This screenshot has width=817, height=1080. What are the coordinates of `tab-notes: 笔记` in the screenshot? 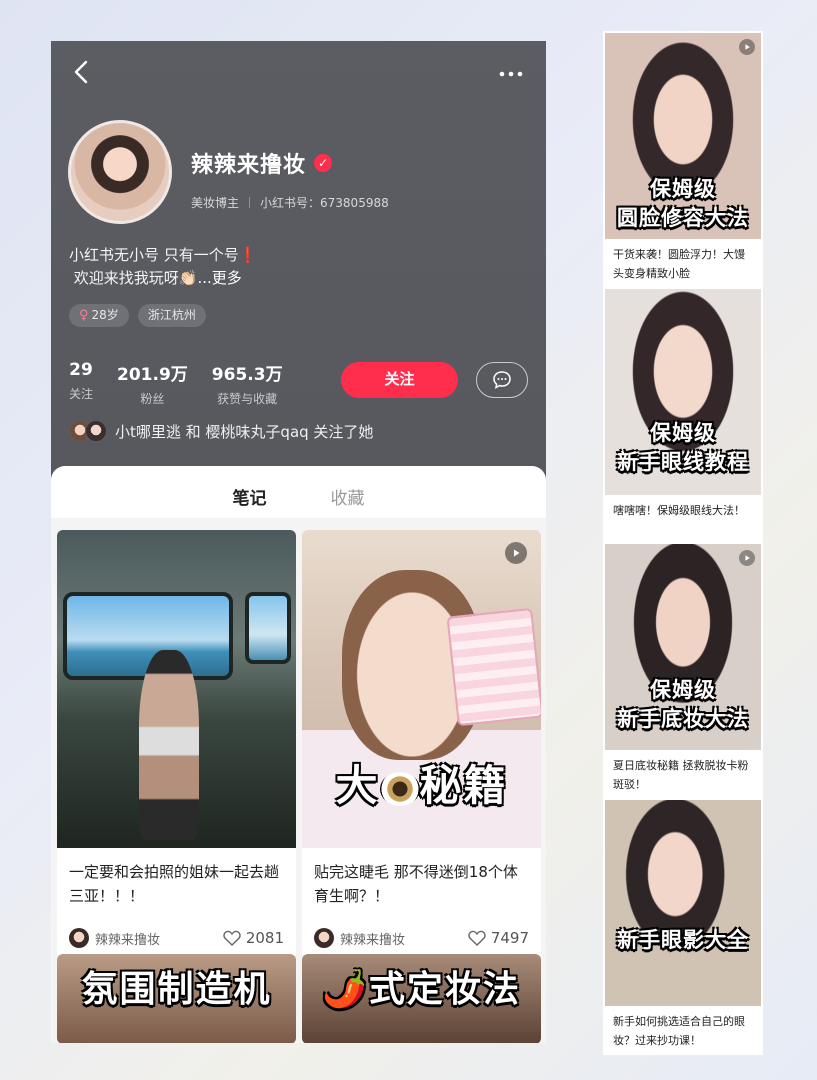 It's located at (249, 497).